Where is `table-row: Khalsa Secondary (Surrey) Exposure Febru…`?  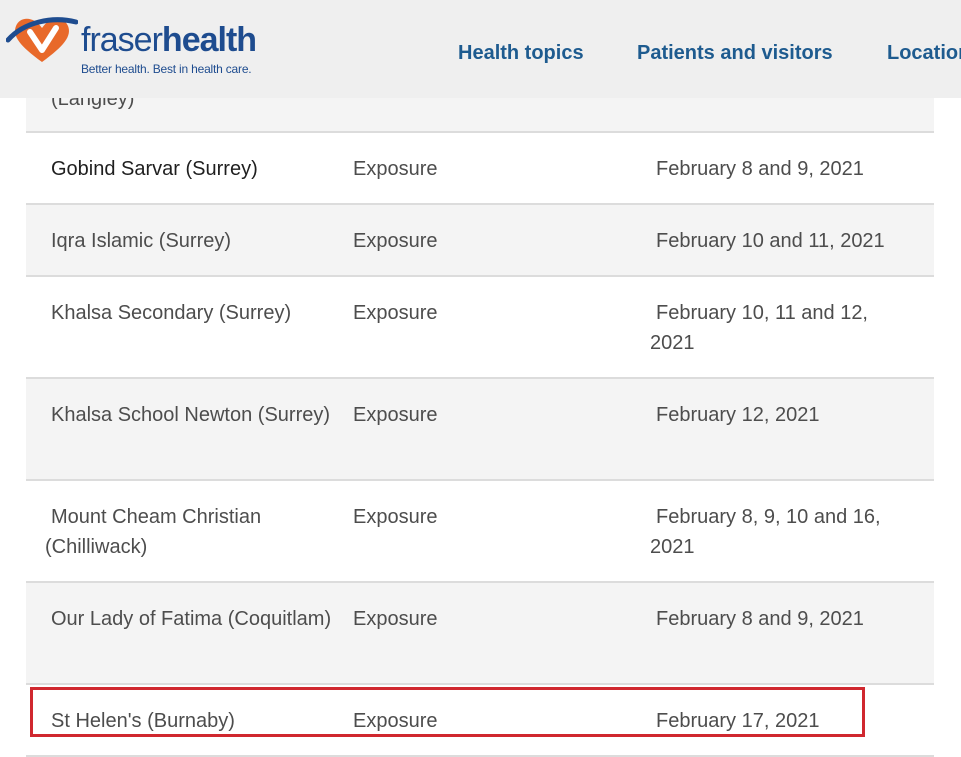 table-row: Khalsa Secondary (Surrey) Exposure Febru… is located at coordinates (480, 328).